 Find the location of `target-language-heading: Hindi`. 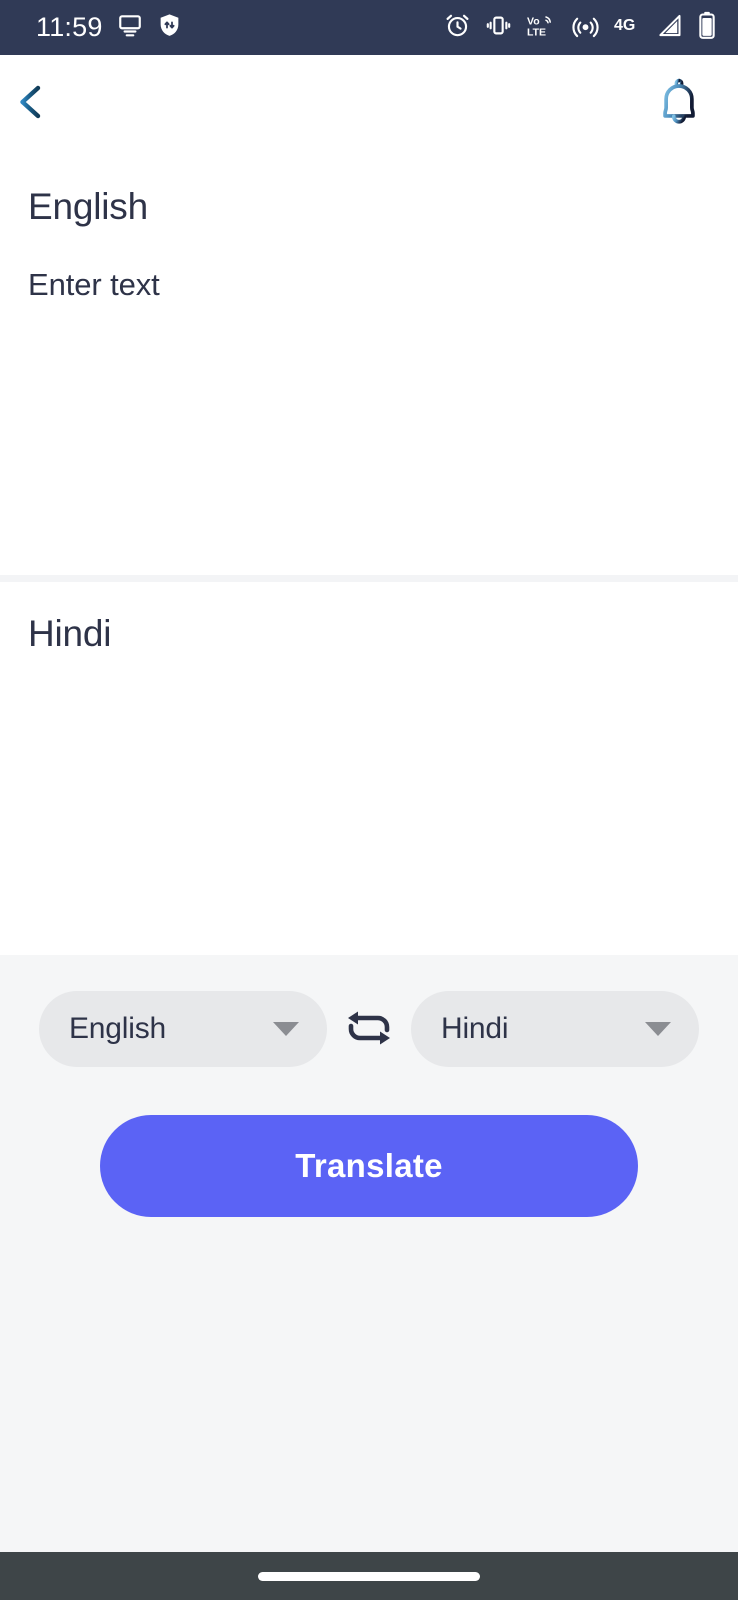

target-language-heading: Hindi is located at coordinates (70, 633).